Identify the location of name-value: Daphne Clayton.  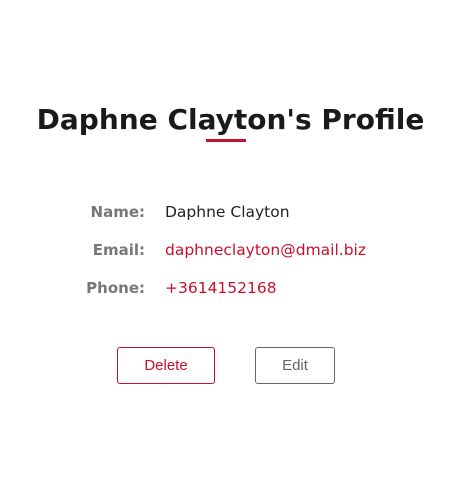
(227, 212).